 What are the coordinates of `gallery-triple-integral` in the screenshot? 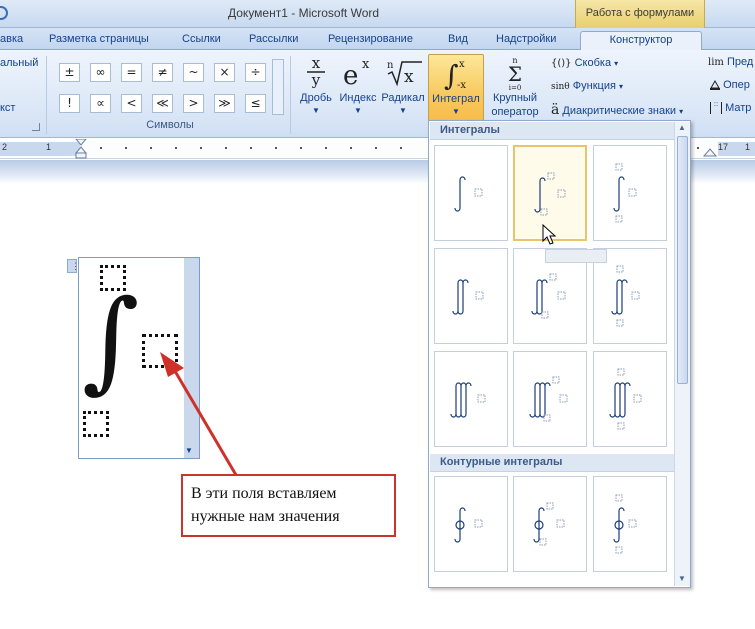 It's located at (471, 399).